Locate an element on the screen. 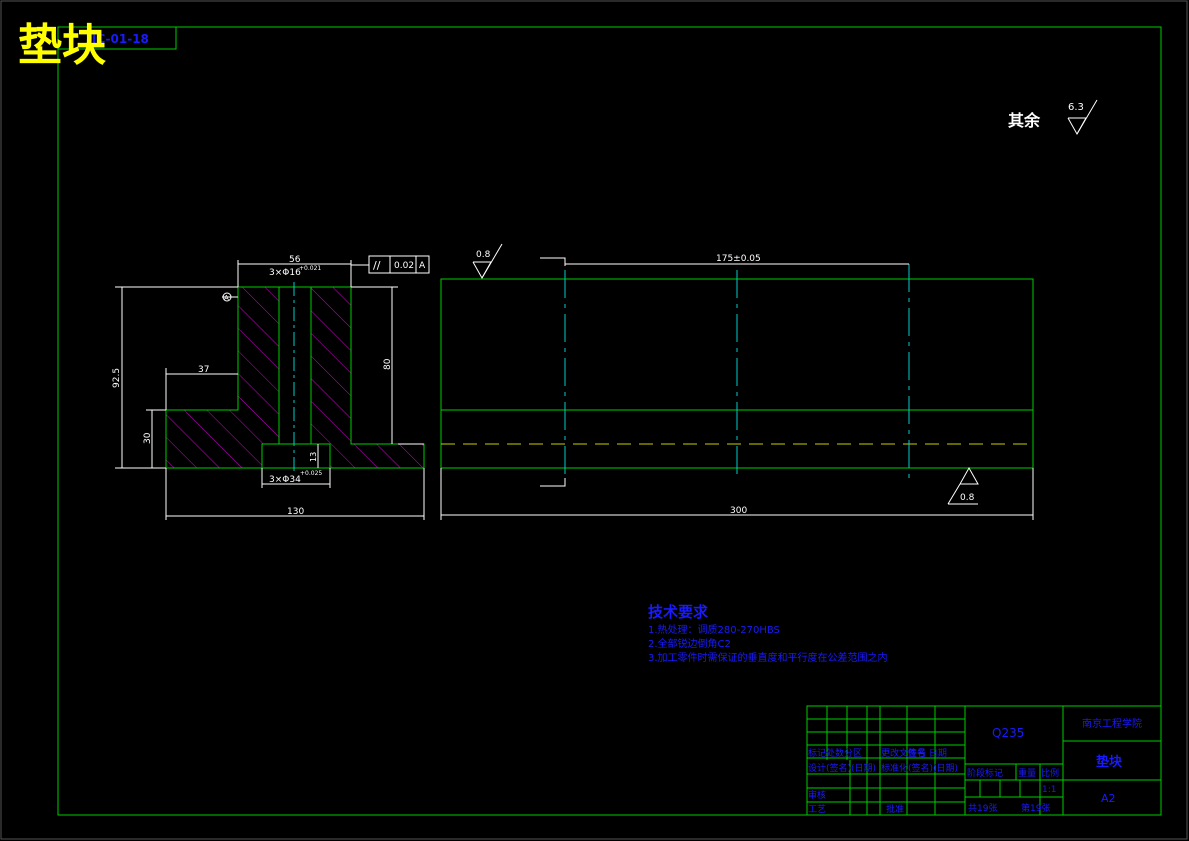 The image size is (1189, 841). tech-req-item: 1.热处理：调质280-270HBS is located at coordinates (714, 629).